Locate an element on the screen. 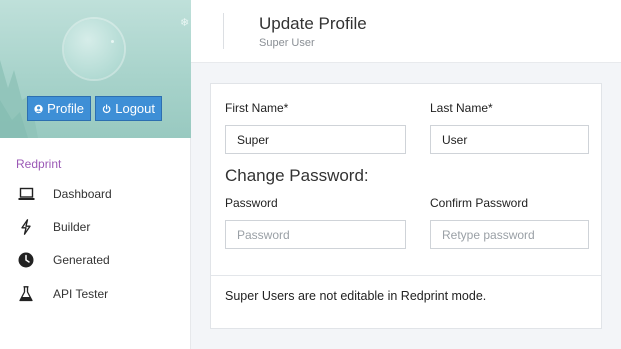 The height and width of the screenshot is (349, 621). sidebar-item-label: API Tester is located at coordinates (81, 294).